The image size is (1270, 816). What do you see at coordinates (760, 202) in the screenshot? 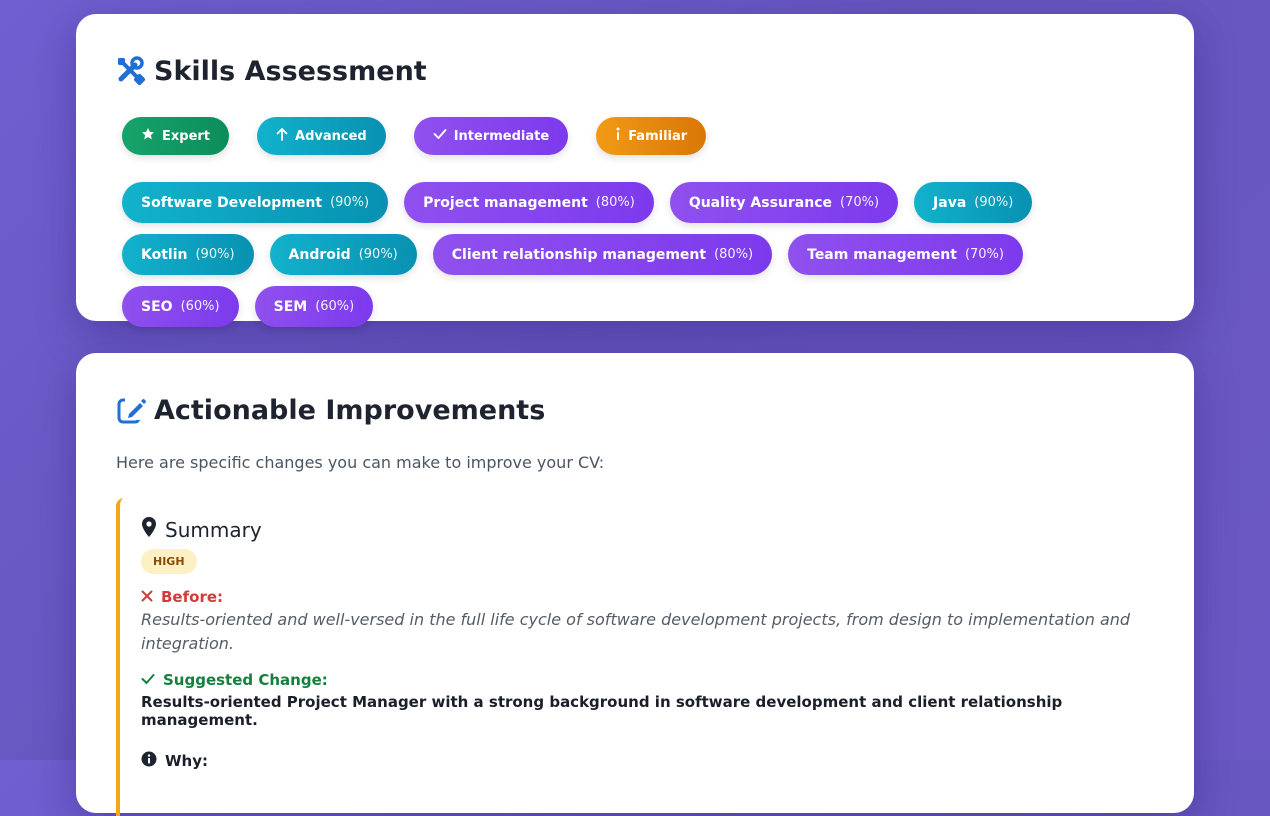
I see `skill-name: Quality Assurance` at bounding box center [760, 202].